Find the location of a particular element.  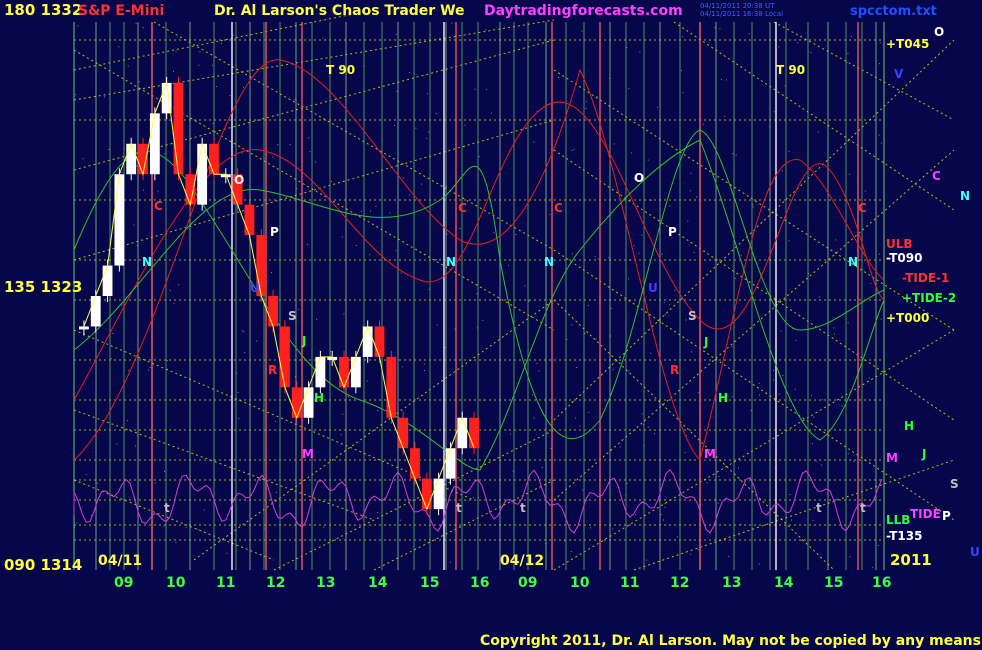

x-tick-label: 15 is located at coordinates (833, 583).